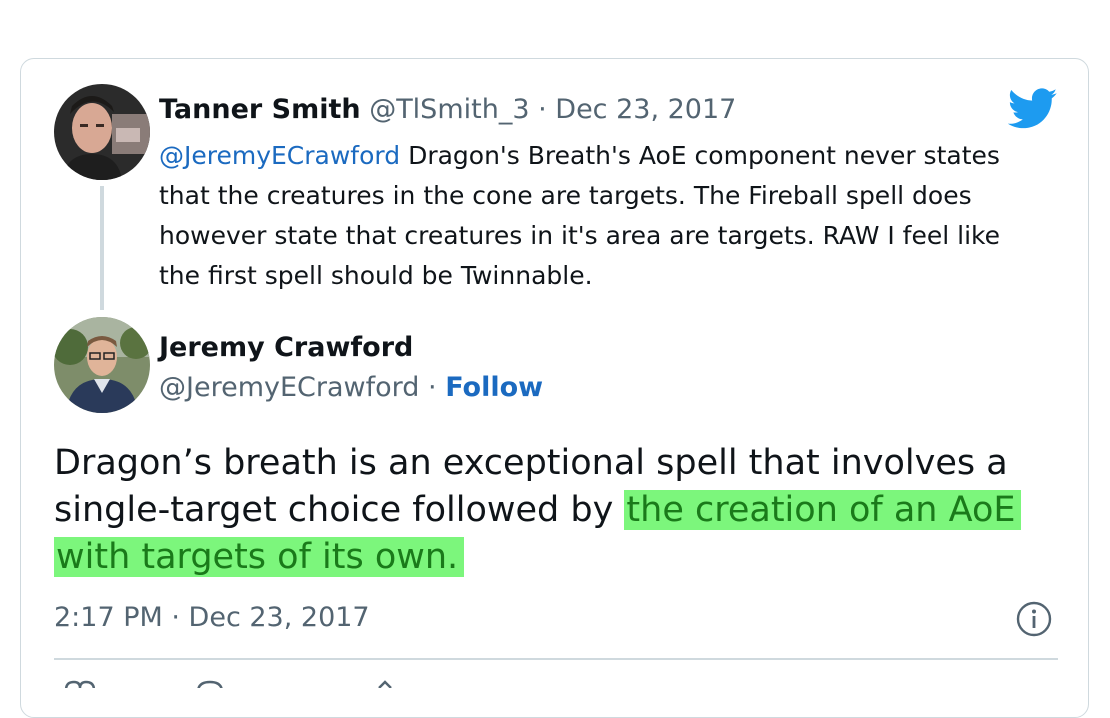 The width and height of the screenshot is (1110, 718). Describe the element at coordinates (259, 557) in the screenshot. I see `highlighted-text: with targets of its own.` at that location.